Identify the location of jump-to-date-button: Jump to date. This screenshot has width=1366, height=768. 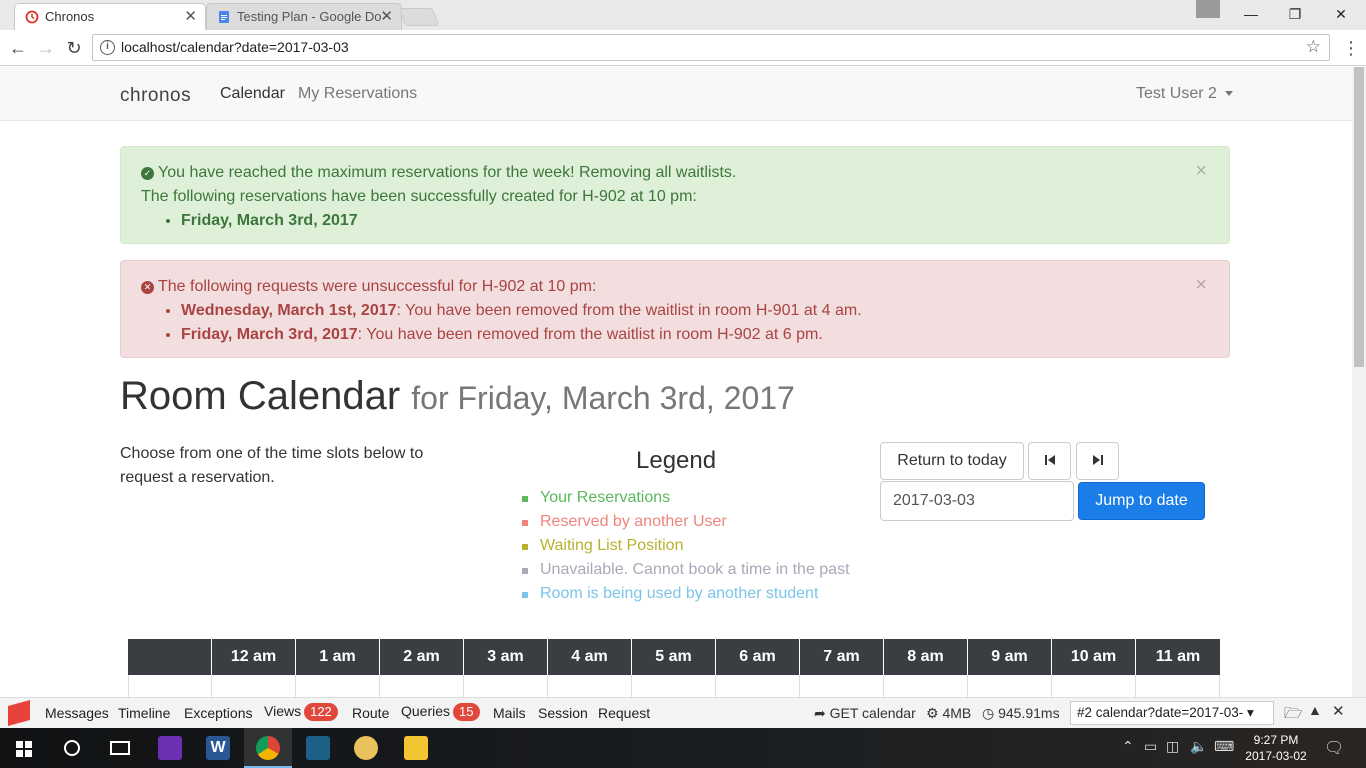
(1141, 501).